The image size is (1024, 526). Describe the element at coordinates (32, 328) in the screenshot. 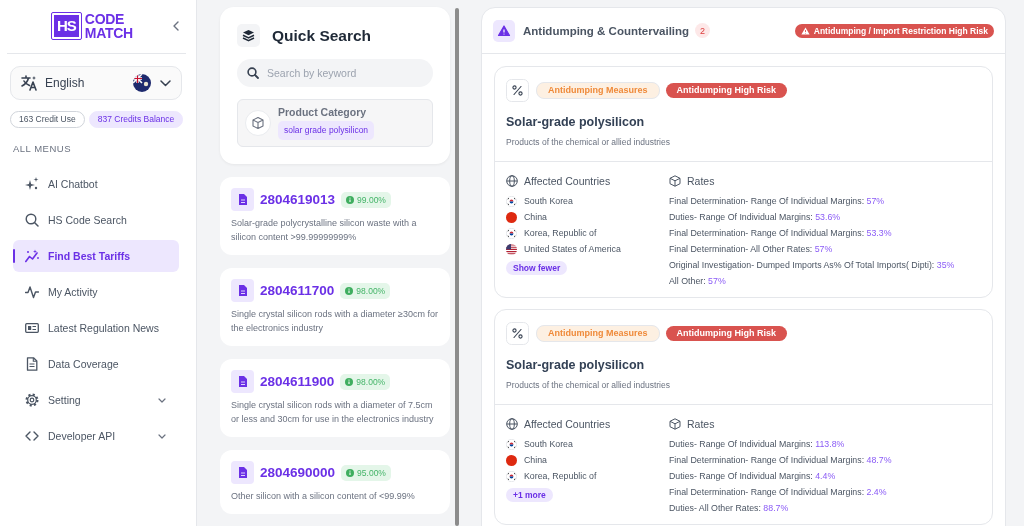

I see `newspaper-icon` at that location.